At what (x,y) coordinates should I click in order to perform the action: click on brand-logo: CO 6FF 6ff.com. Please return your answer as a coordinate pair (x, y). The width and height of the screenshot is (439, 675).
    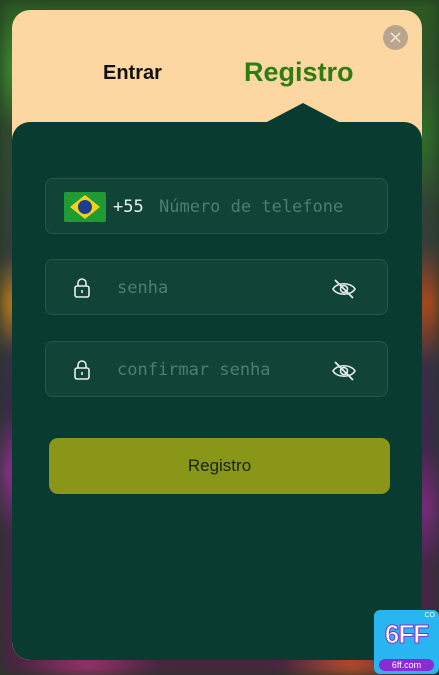
    Looking at the image, I should click on (406, 642).